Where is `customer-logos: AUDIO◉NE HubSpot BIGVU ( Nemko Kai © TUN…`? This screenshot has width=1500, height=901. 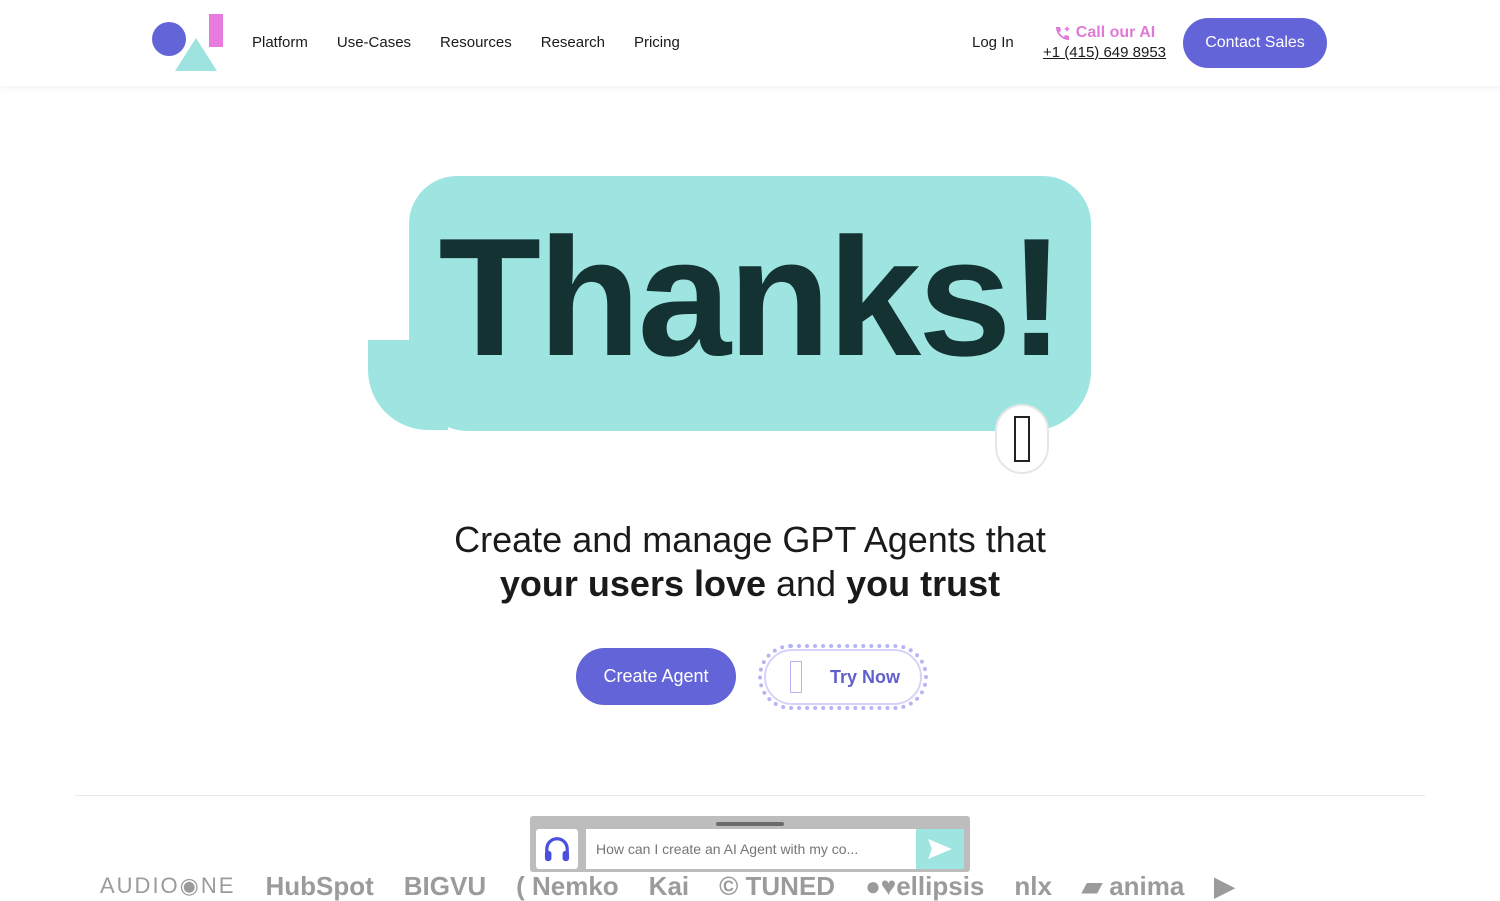 customer-logos: AUDIO◉NE HubSpot BIGVU ( Nemko Kai © TUN… is located at coordinates (667, 886).